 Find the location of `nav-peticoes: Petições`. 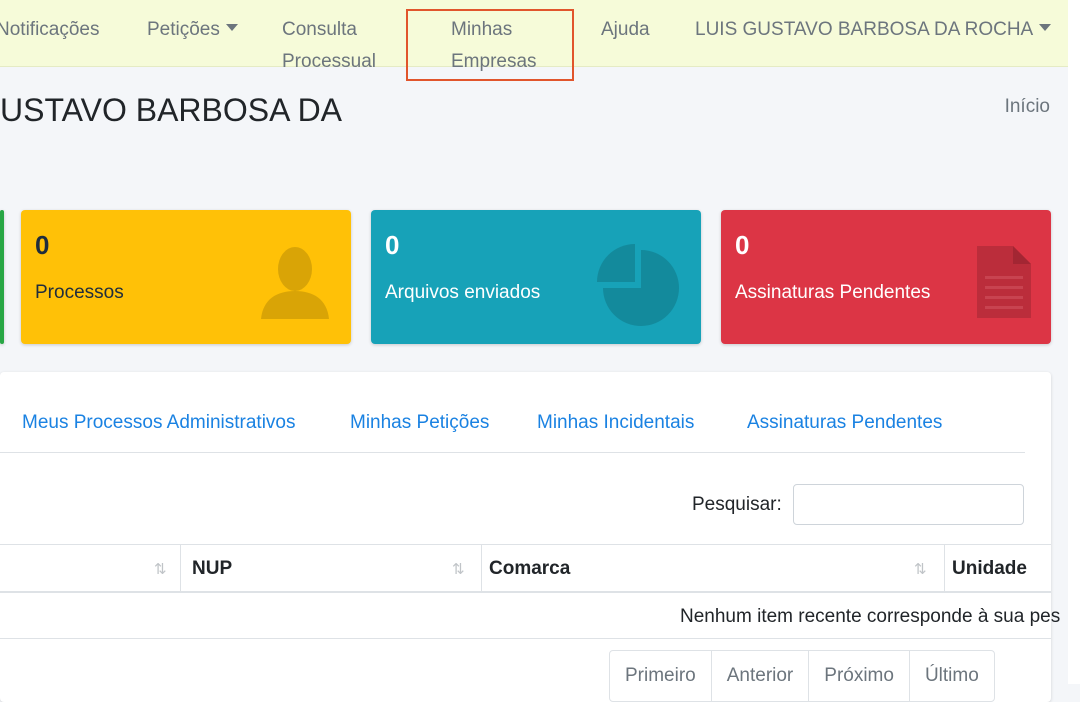

nav-peticoes: Petições is located at coordinates (192, 30).